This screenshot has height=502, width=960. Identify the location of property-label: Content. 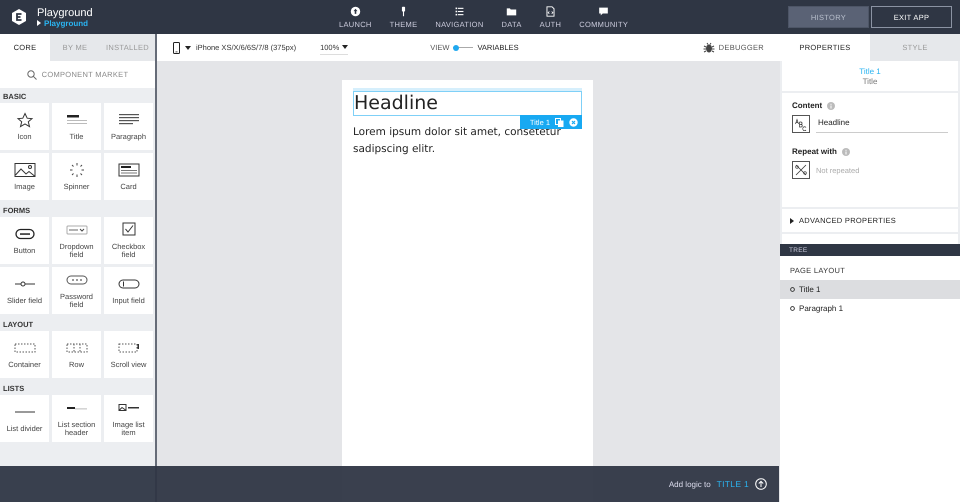
(807, 105).